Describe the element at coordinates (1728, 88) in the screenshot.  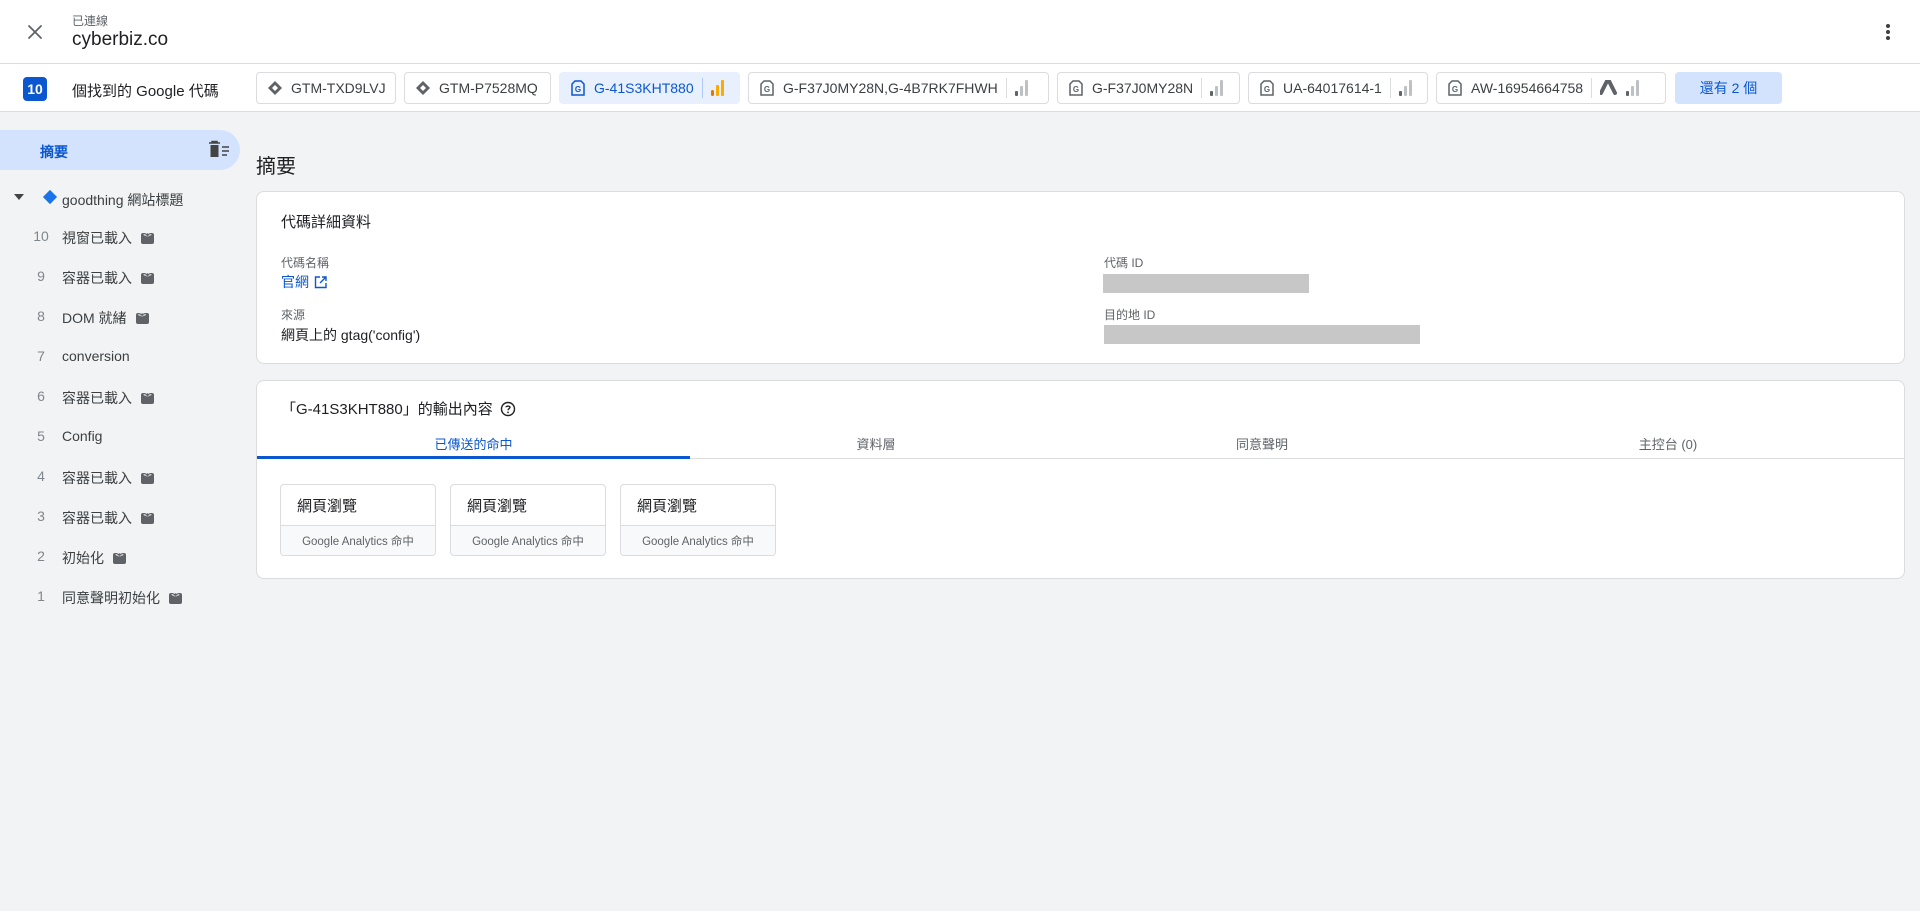
I see `more-tags-button: 還有 2 個` at that location.